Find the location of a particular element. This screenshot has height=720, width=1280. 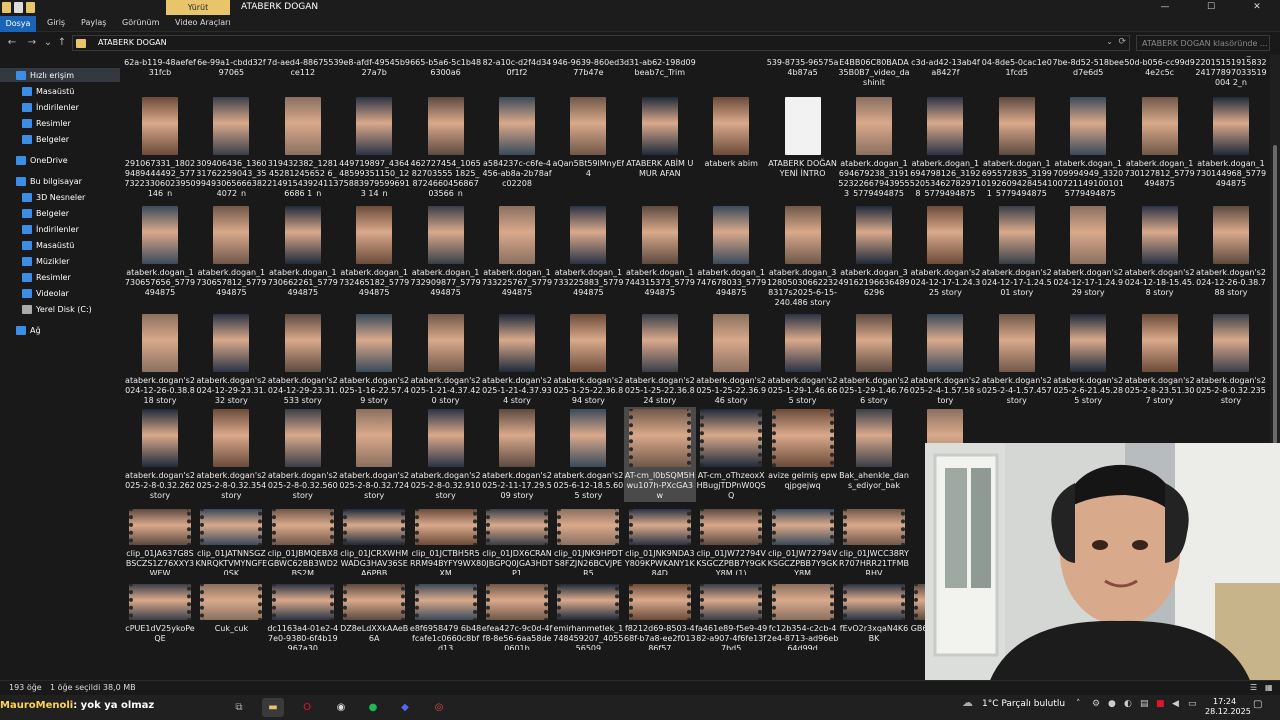

file-item: fa461e89-f5e9-4982-a907-4f6fe13f7bd5 is located at coordinates (731, 616).